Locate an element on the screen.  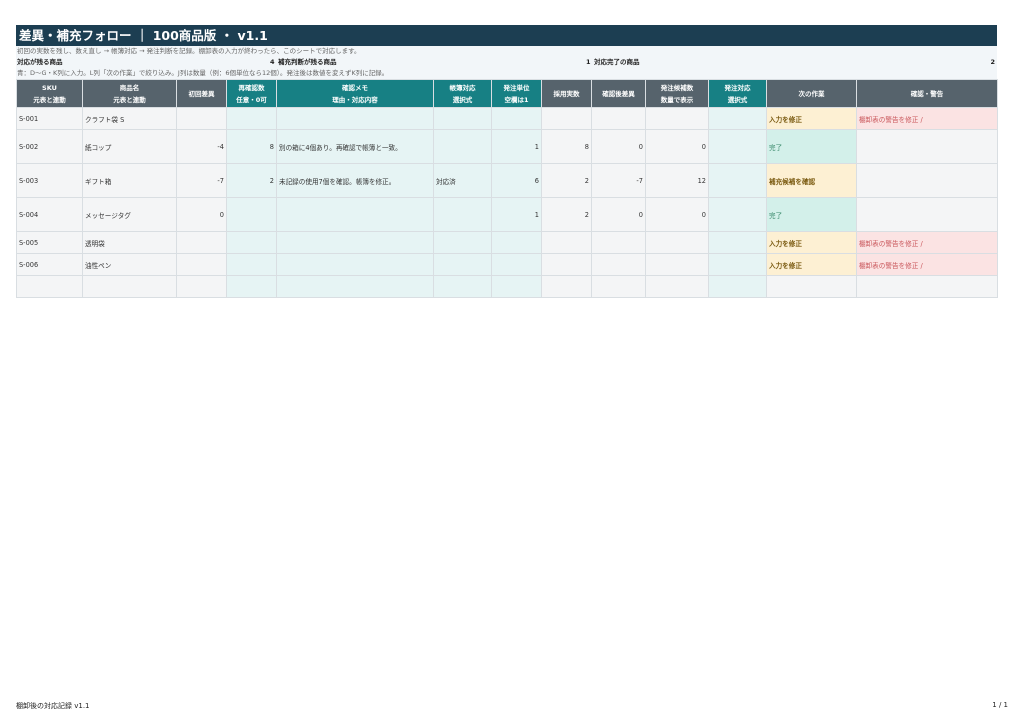
cell-actual: 8 is located at coordinates (566, 146).